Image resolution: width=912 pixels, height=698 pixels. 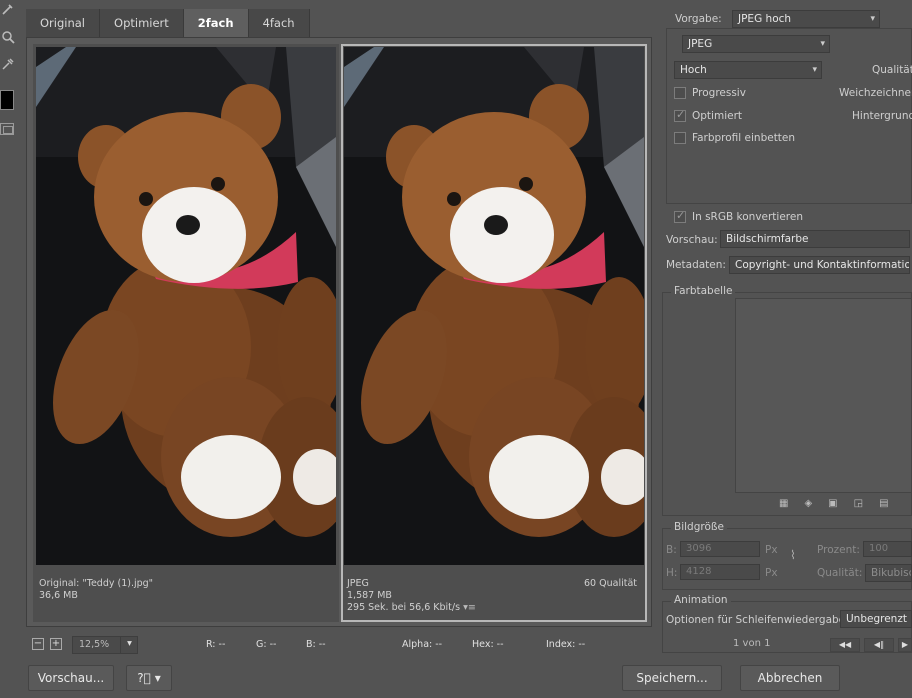 I want to click on metadata-dropdown: Copyright- und Kontaktinformationen, so click(x=819, y=265).